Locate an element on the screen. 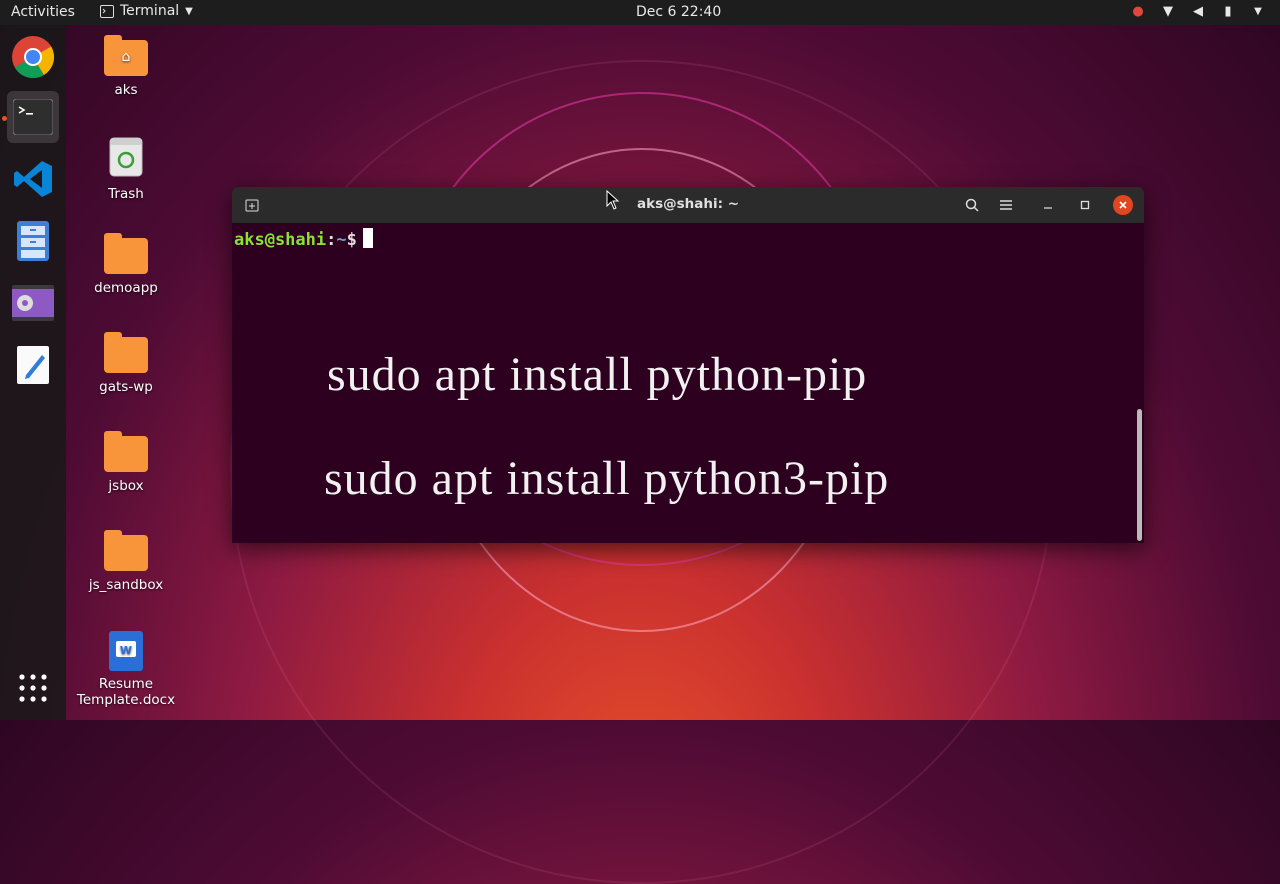  chrome-icon is located at coordinates (33, 57).